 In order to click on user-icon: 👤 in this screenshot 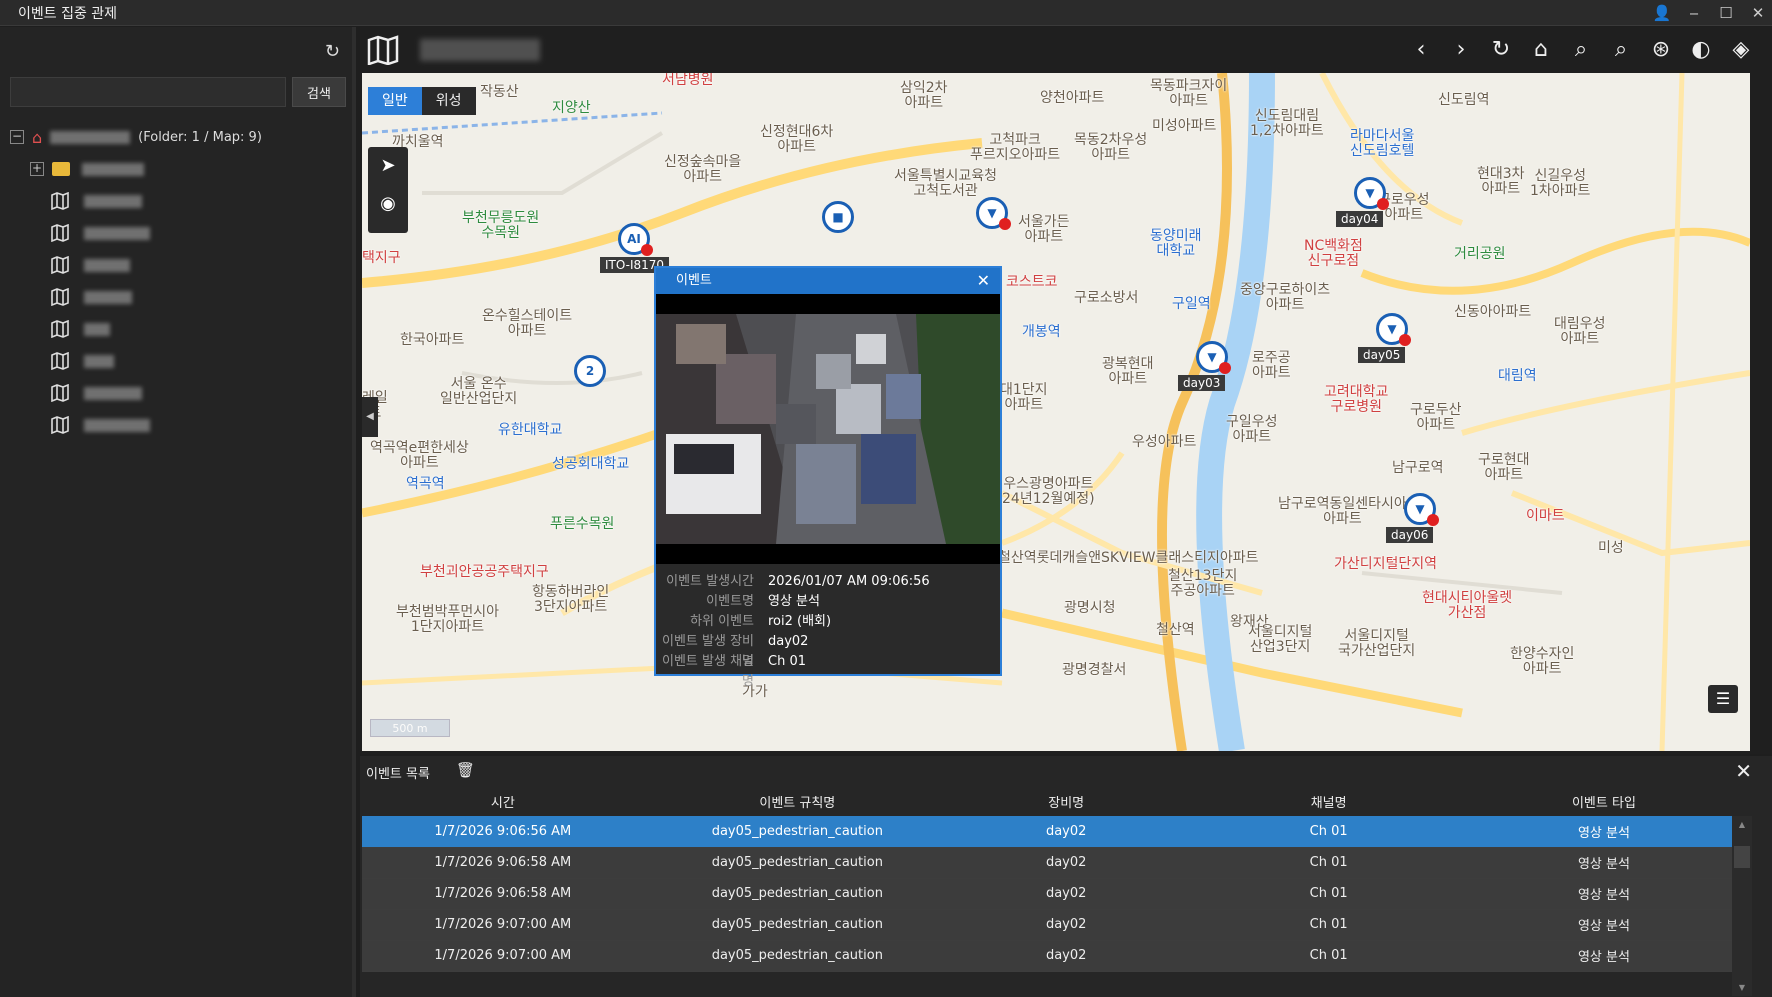, I will do `click(1662, 13)`.